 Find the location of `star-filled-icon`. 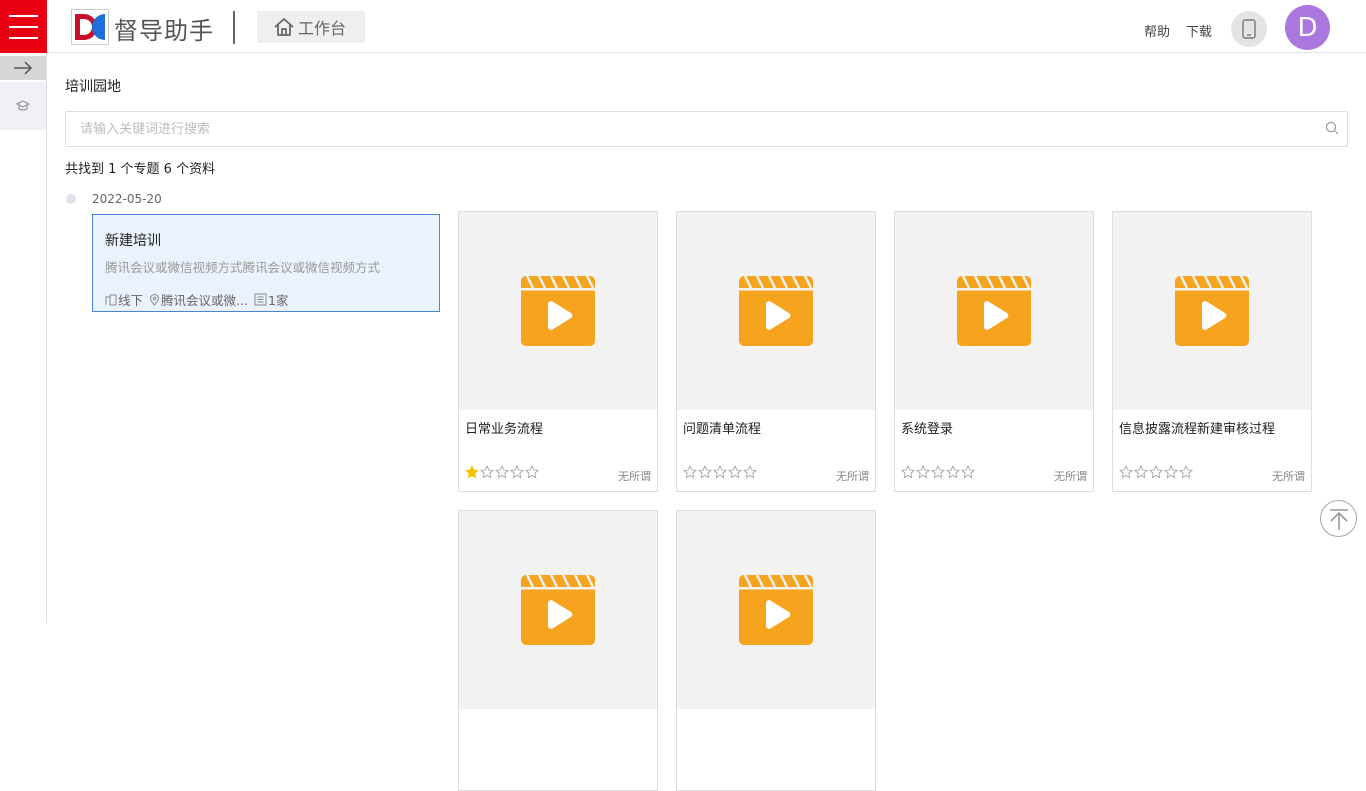

star-filled-icon is located at coordinates (472, 472).